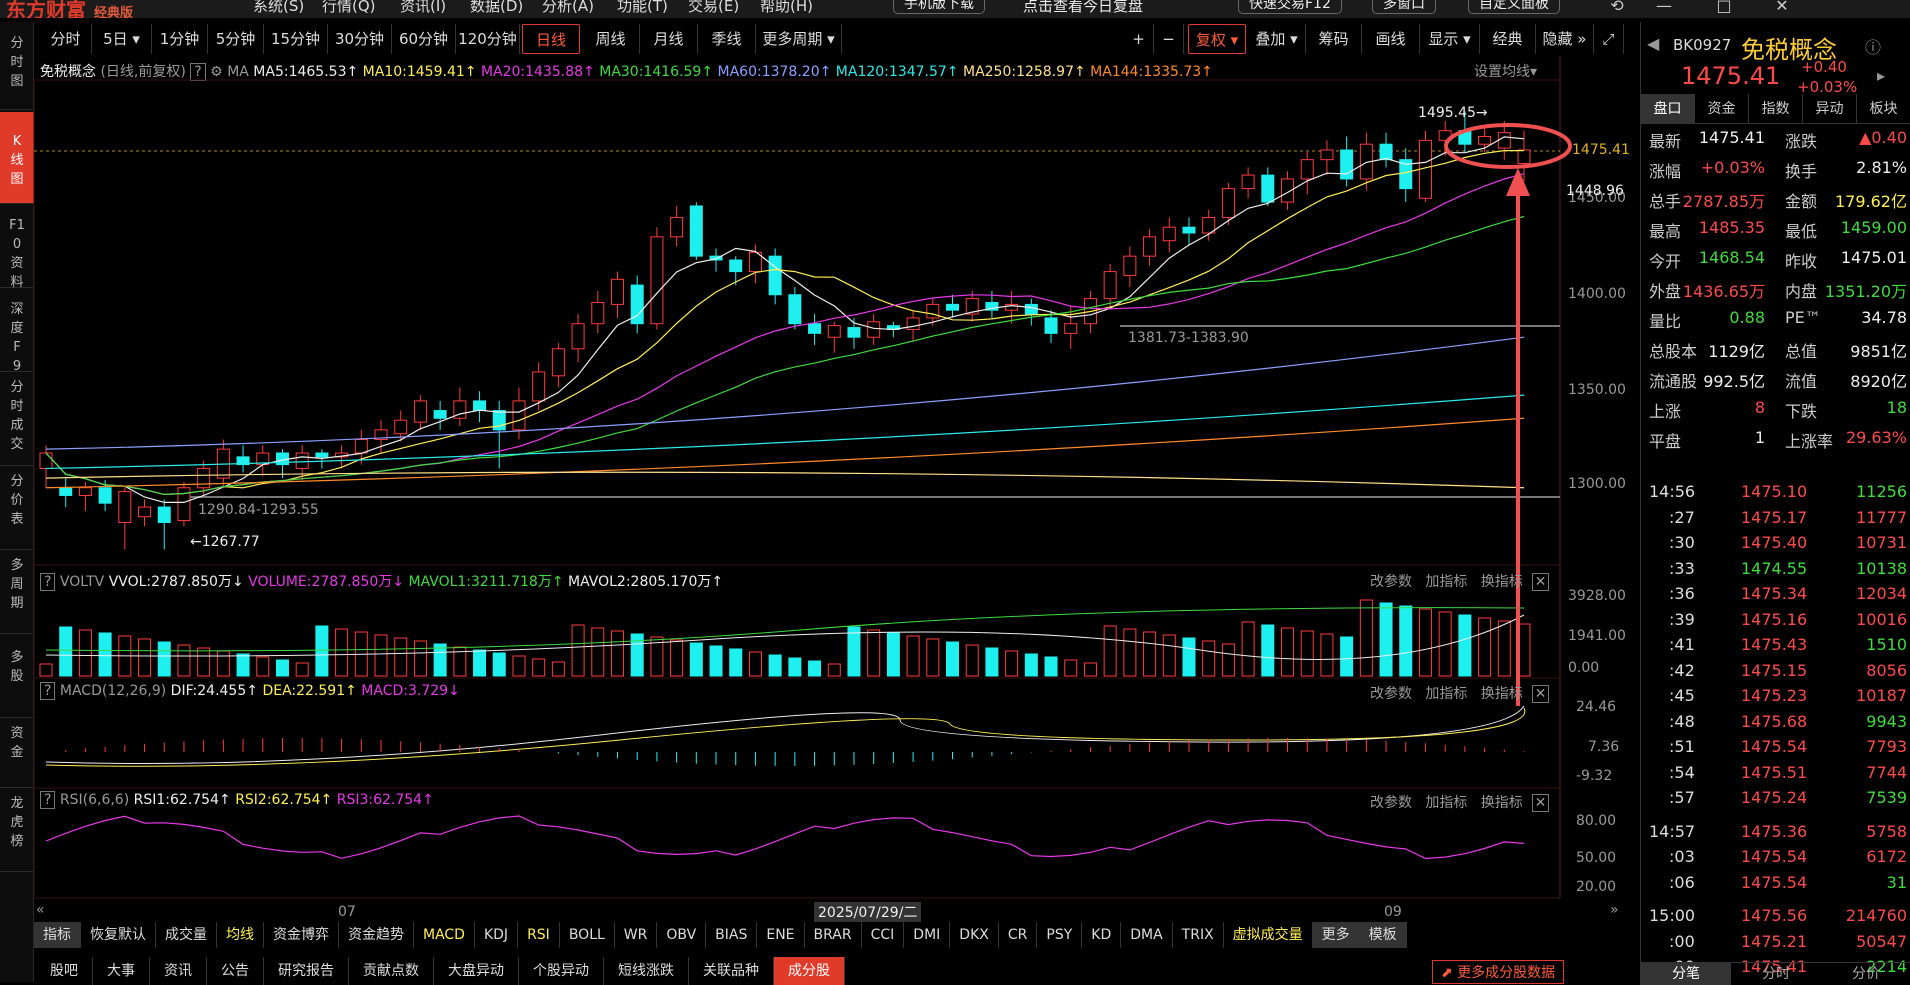 Image resolution: width=1910 pixels, height=985 pixels. What do you see at coordinates (1597, 596) in the screenshot?
I see `vol-tick-max: 3928.00` at bounding box center [1597, 596].